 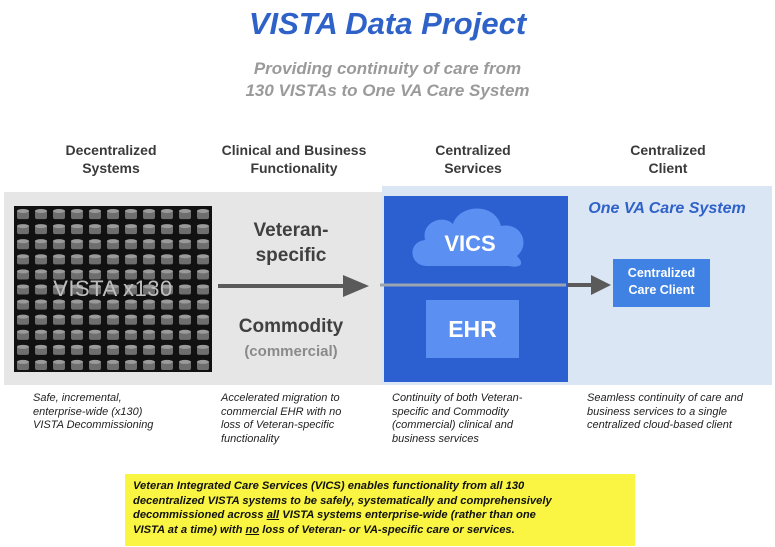 What do you see at coordinates (453, 425) in the screenshot?
I see `description-line: (commercial) clinical and` at bounding box center [453, 425].